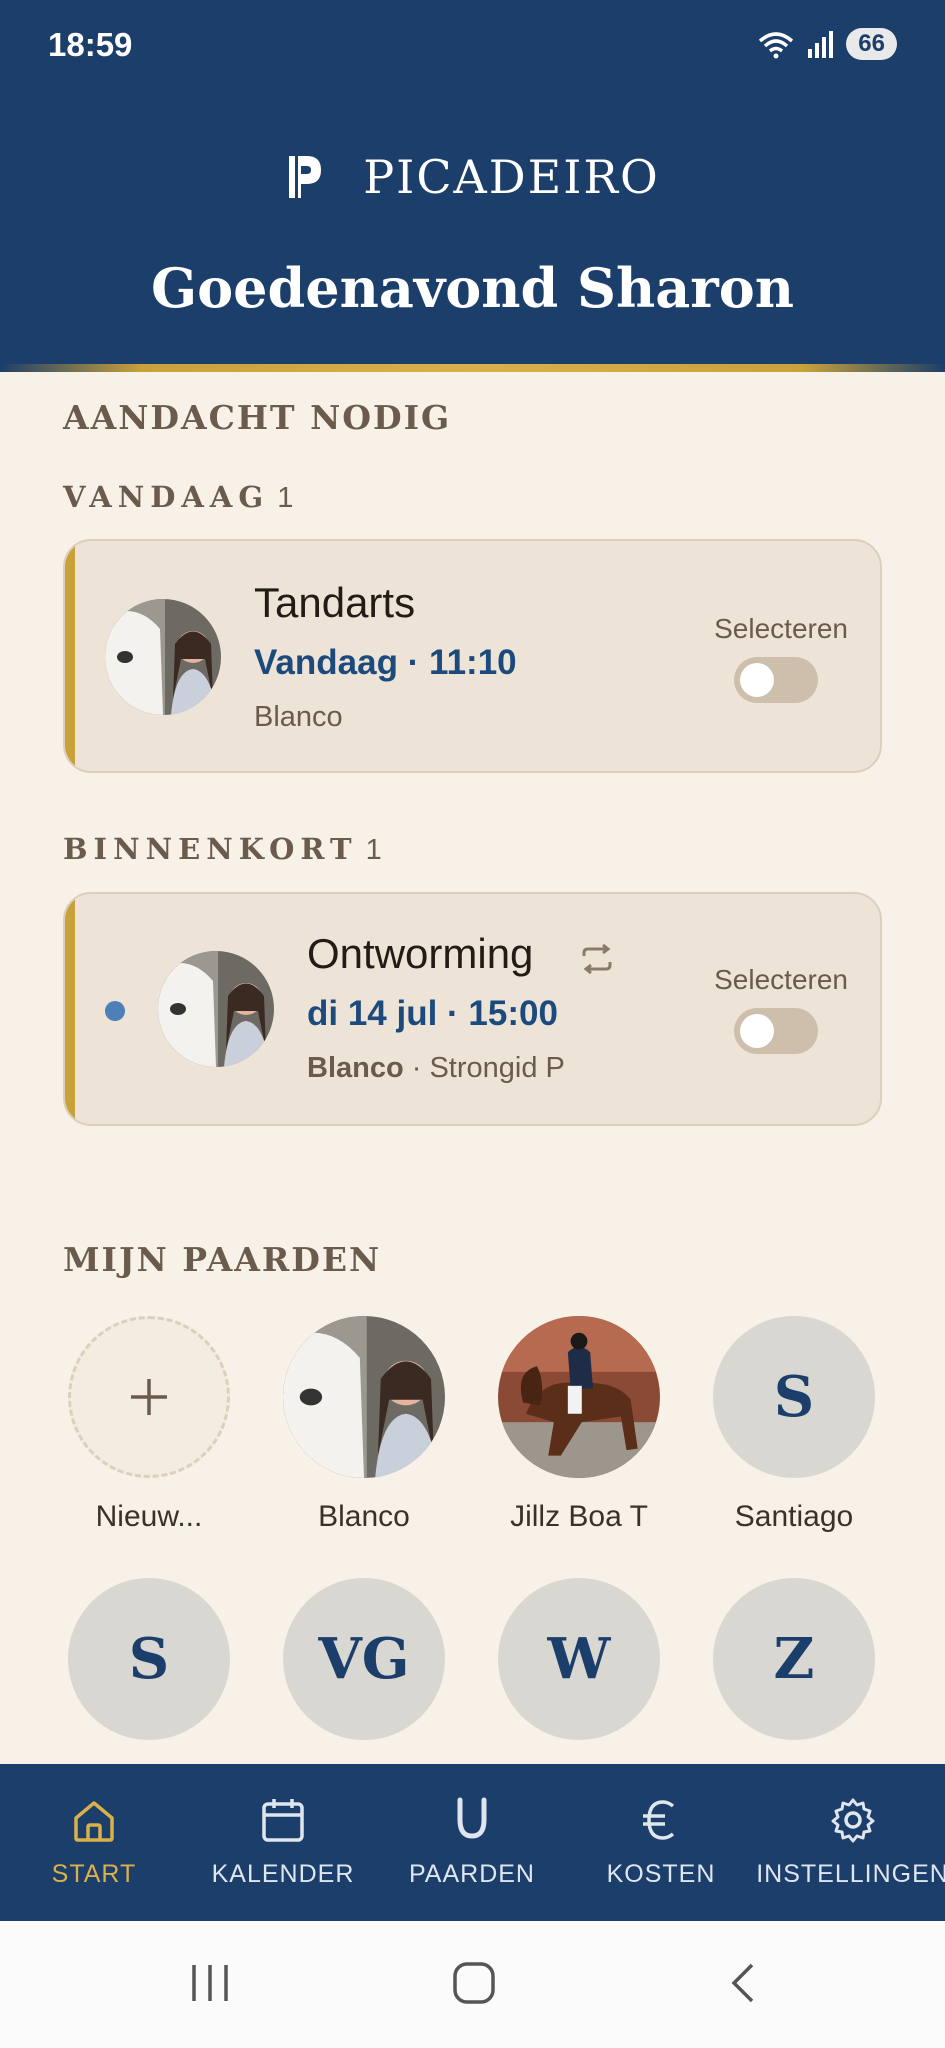 The height and width of the screenshot is (2048, 945). Describe the element at coordinates (661, 1874) in the screenshot. I see `nav-label: KOSTEN` at that location.